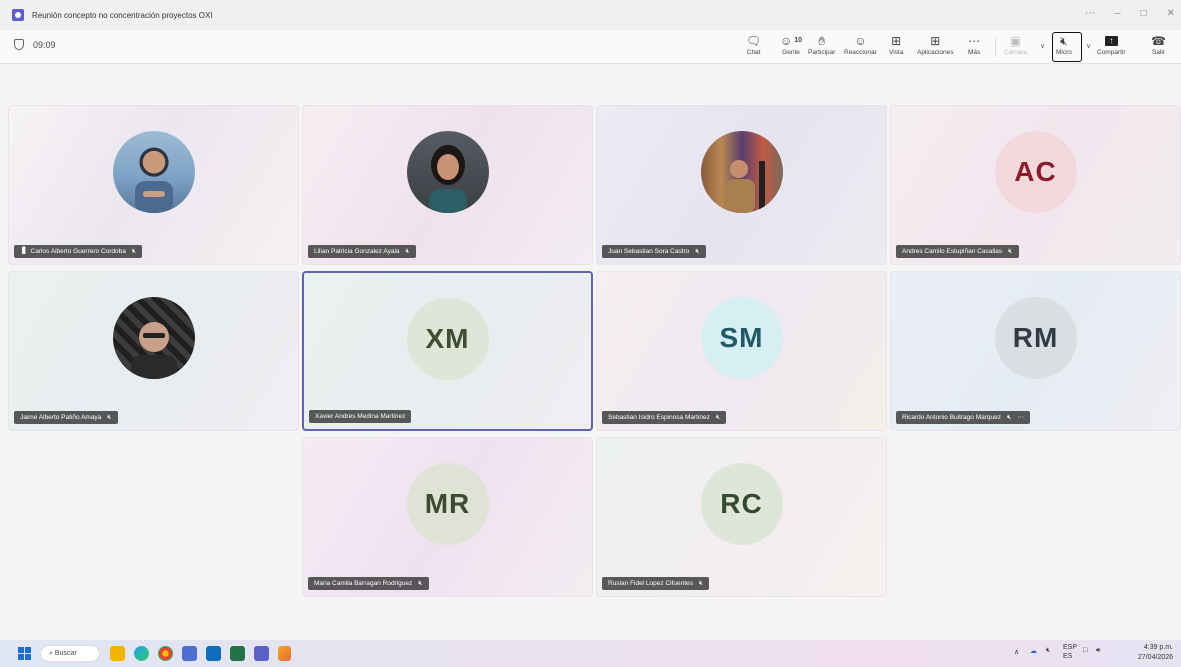 The height and width of the screenshot is (667, 1181). I want to click on window-controls: ⋯ – □ ✕, so click(1130, 13).